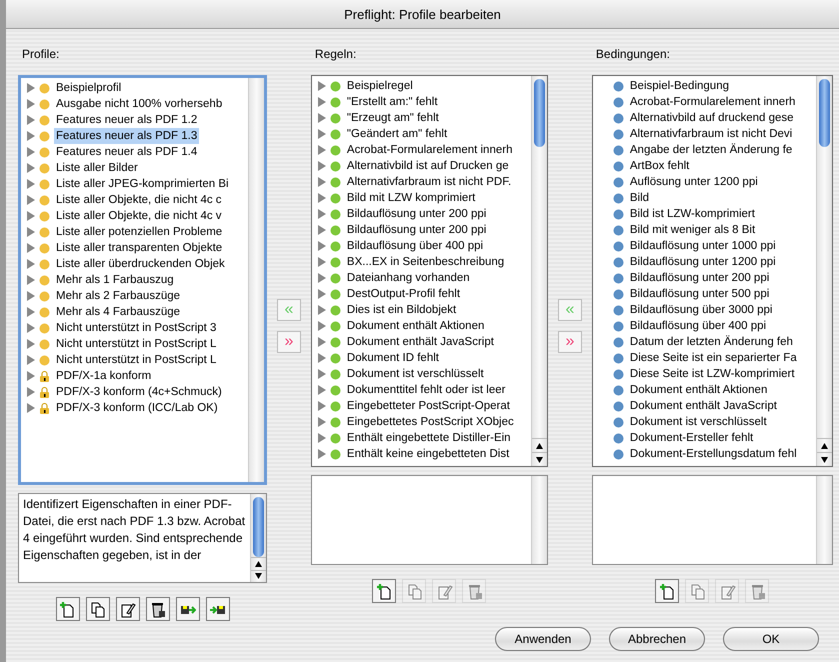 The height and width of the screenshot is (662, 839). I want to click on condition-item: Bildauflösung über 400 ppi, so click(698, 326).